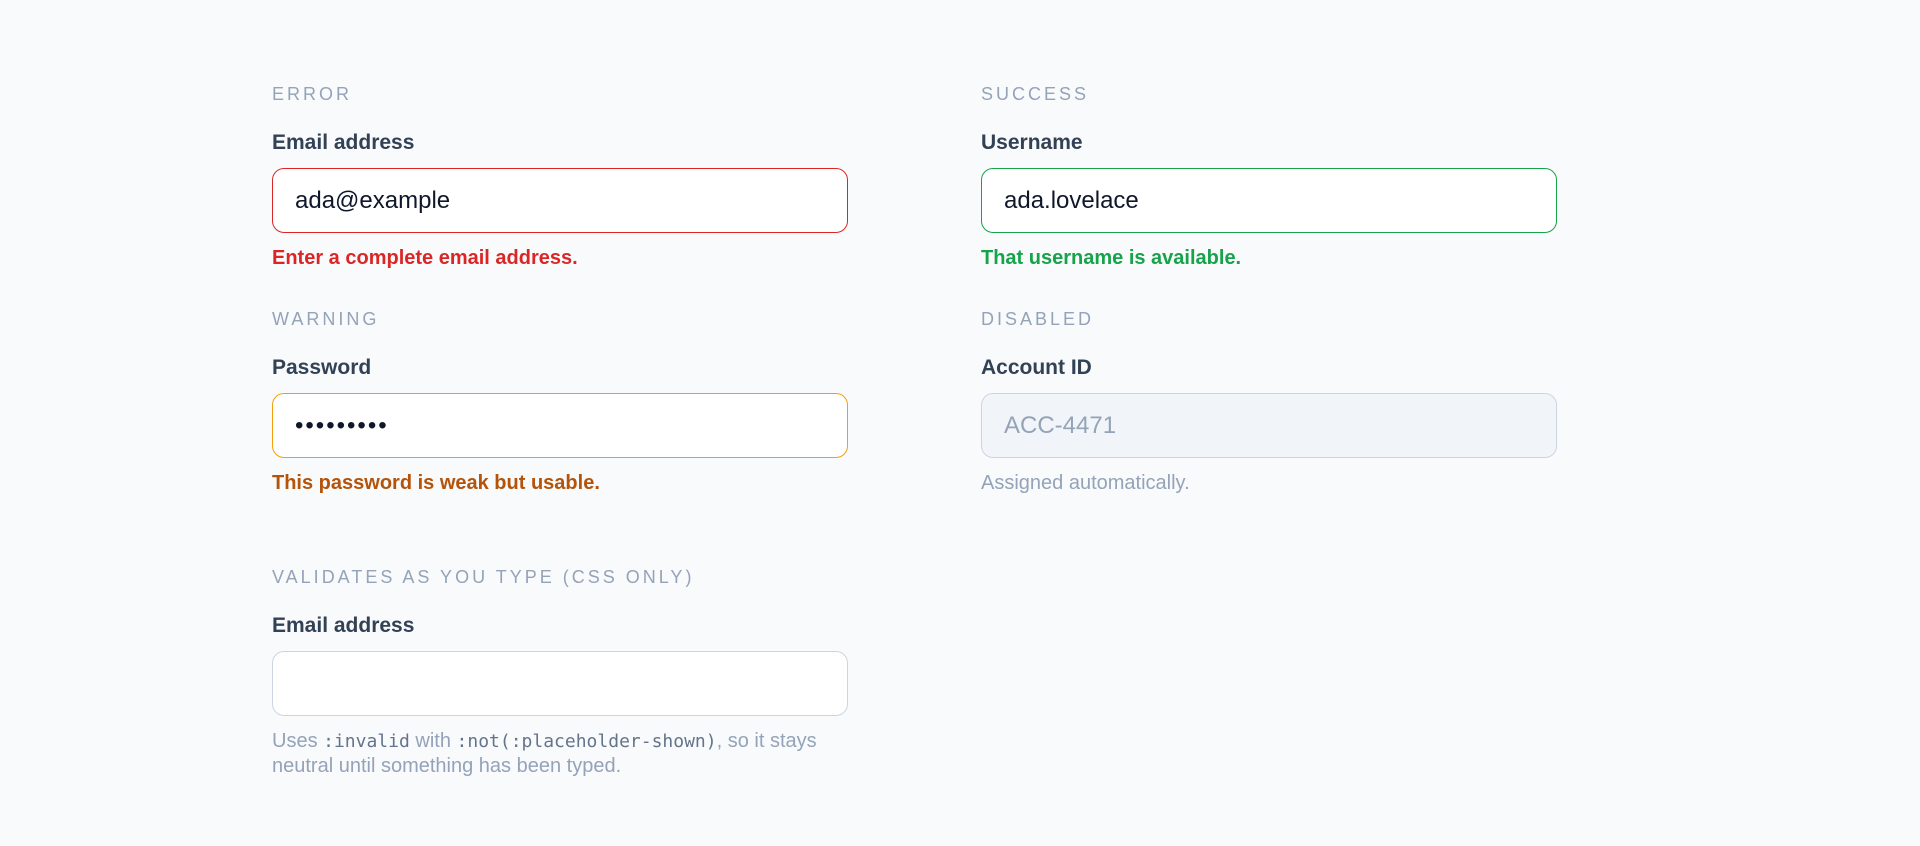 This screenshot has width=1920, height=846. Describe the element at coordinates (1085, 483) in the screenshot. I see `disabled-hint: Assigned automatically.` at that location.